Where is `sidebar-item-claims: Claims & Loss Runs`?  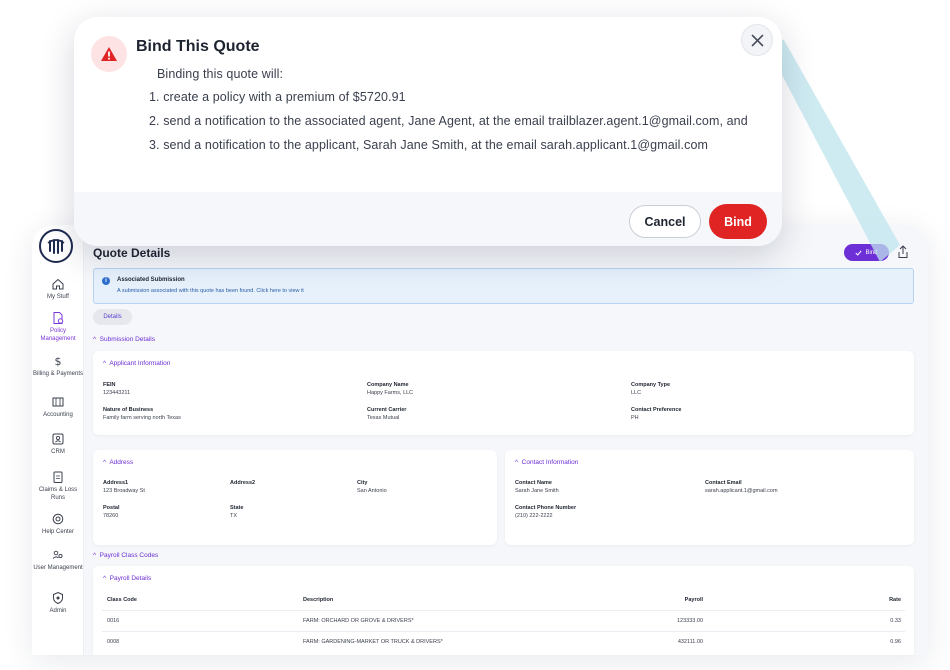
sidebar-item-claims: Claims & Loss Runs is located at coordinates (58, 486).